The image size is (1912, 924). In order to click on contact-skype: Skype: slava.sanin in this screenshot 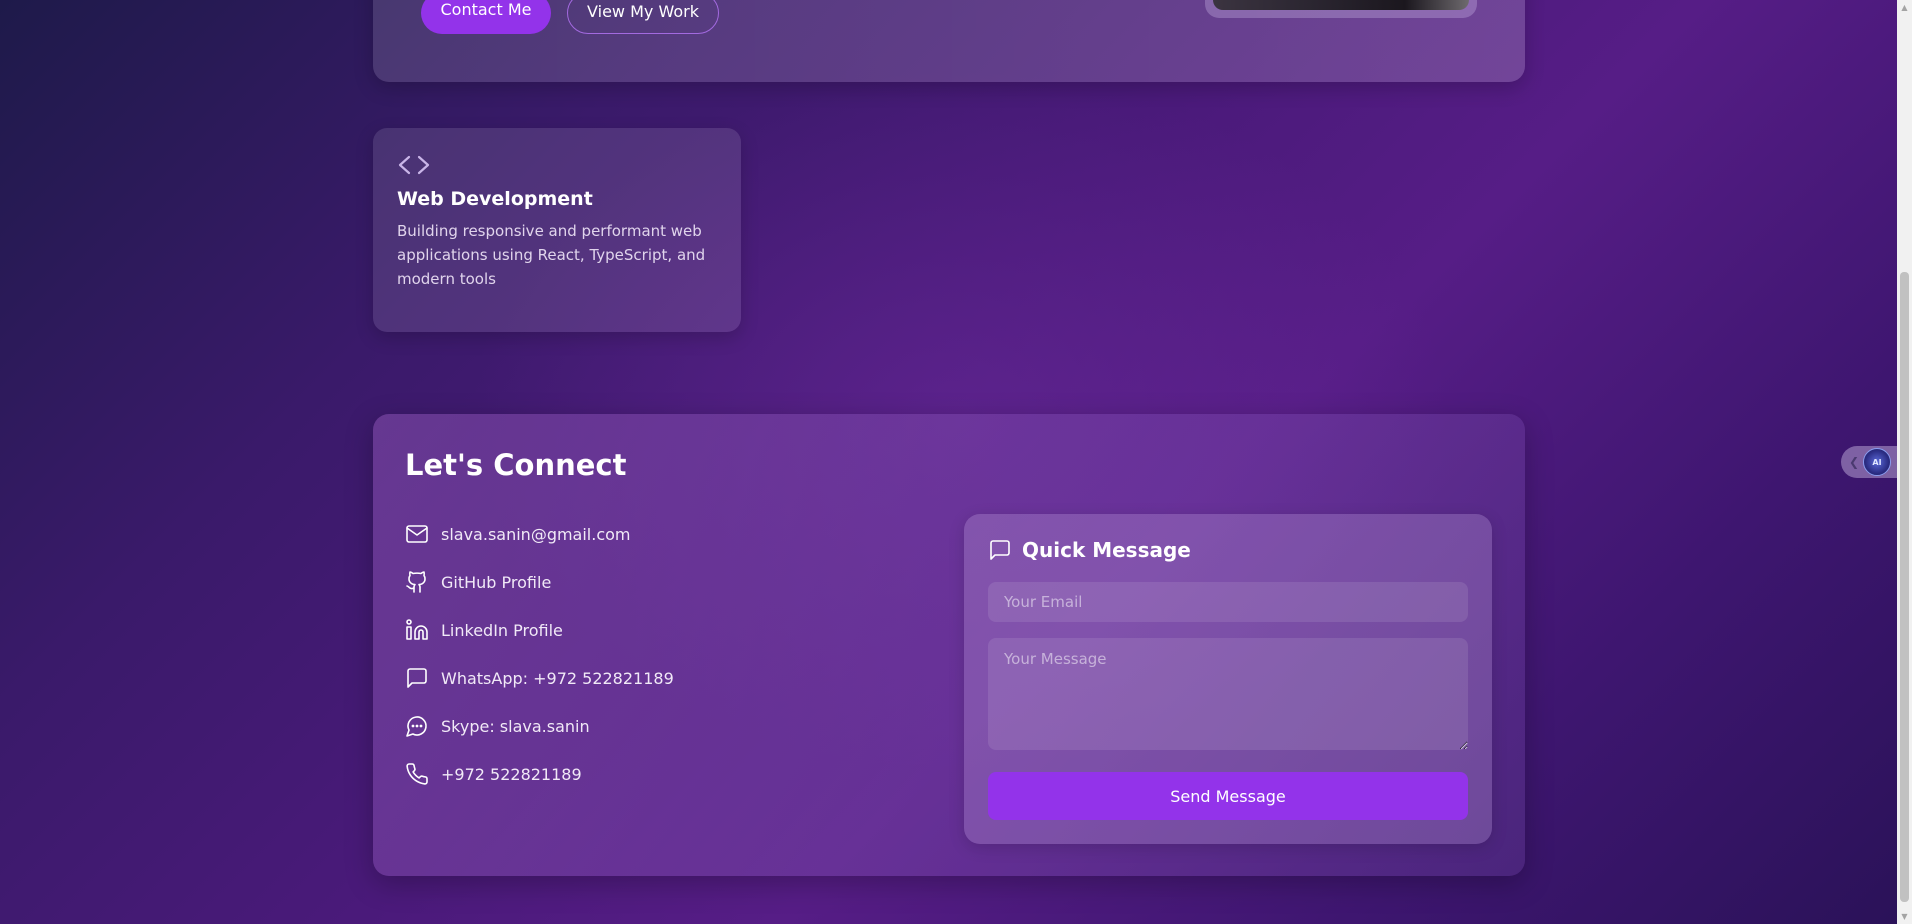, I will do `click(539, 726)`.